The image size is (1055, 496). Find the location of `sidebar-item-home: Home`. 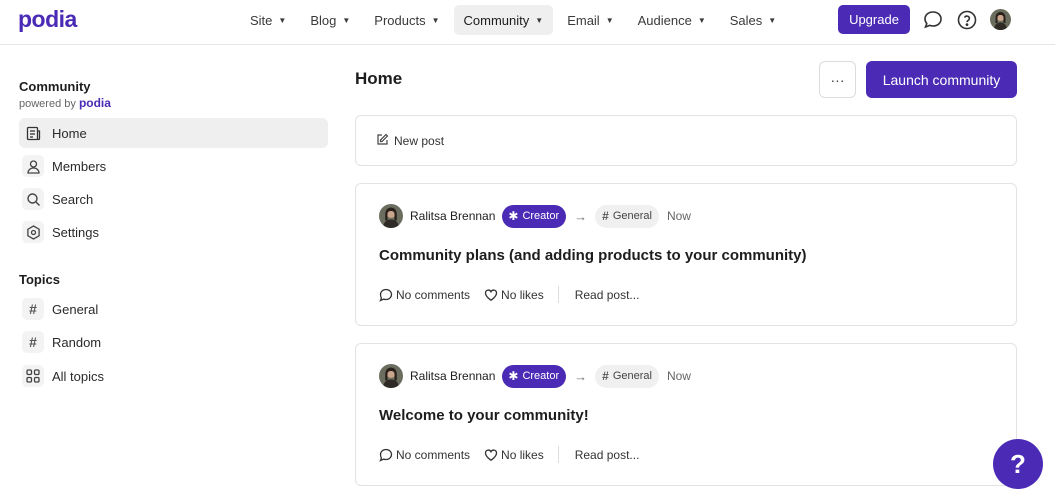

sidebar-item-home: Home is located at coordinates (173, 133).